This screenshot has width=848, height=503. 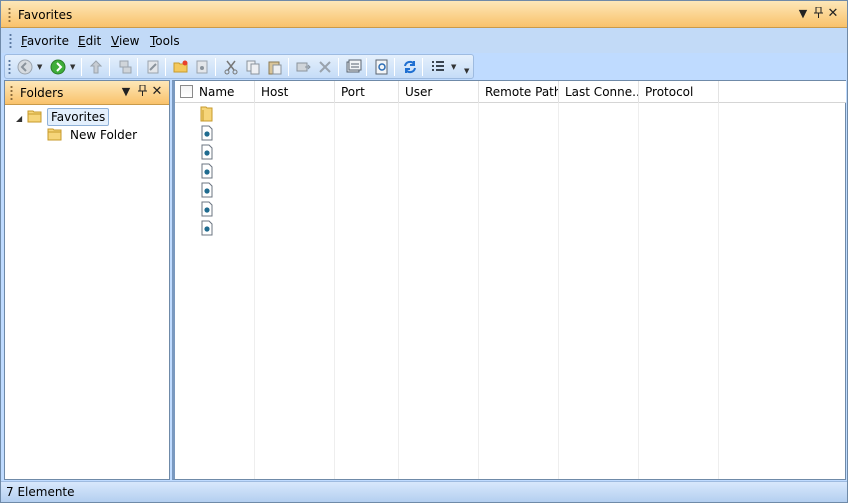 I want to click on select-all-checkbox, so click(x=186, y=91).